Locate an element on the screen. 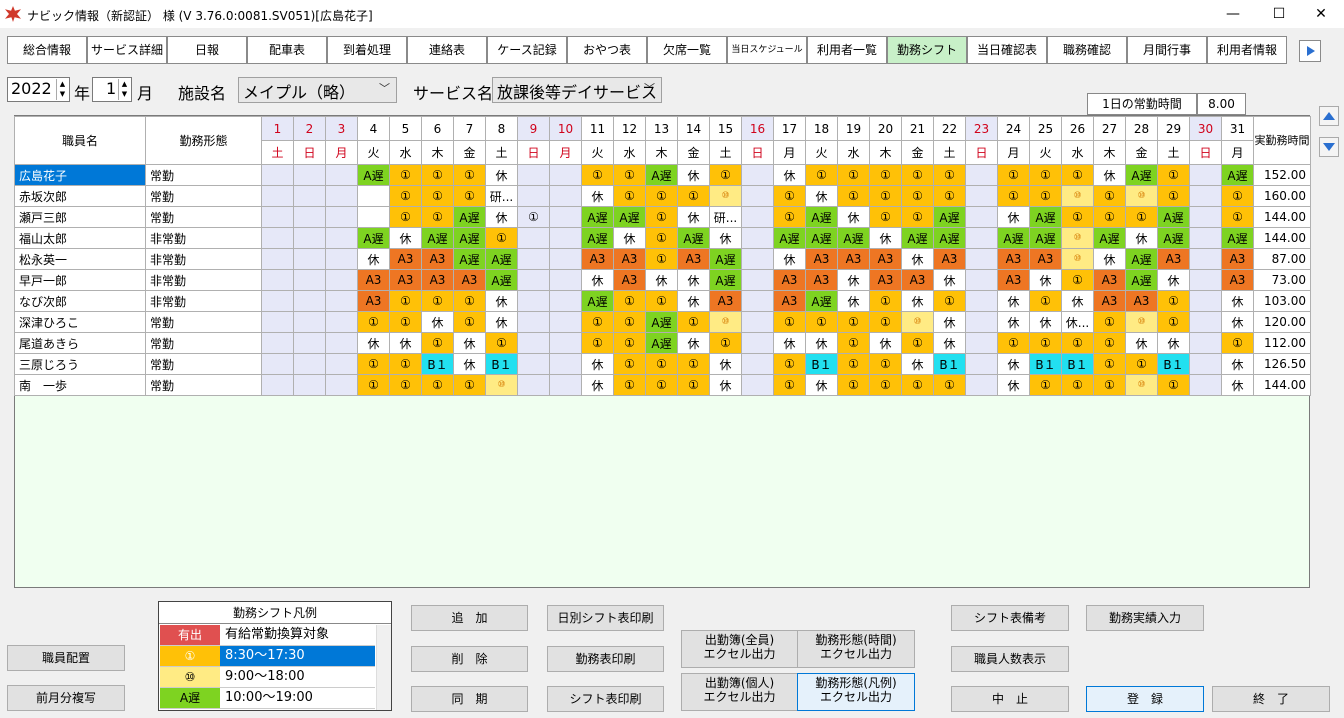  tab-item: 利用者一覧 is located at coordinates (847, 50).